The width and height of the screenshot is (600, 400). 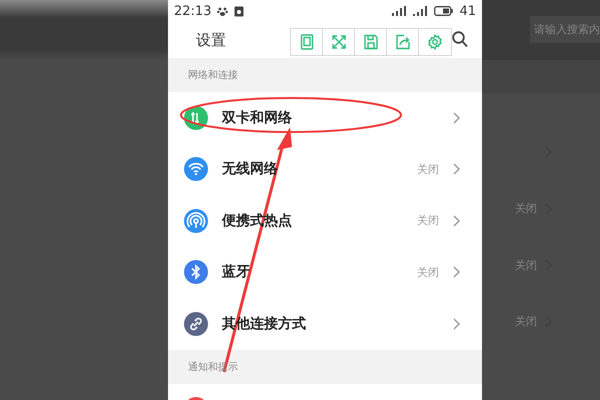 I want to click on app-icon, so click(x=239, y=11).